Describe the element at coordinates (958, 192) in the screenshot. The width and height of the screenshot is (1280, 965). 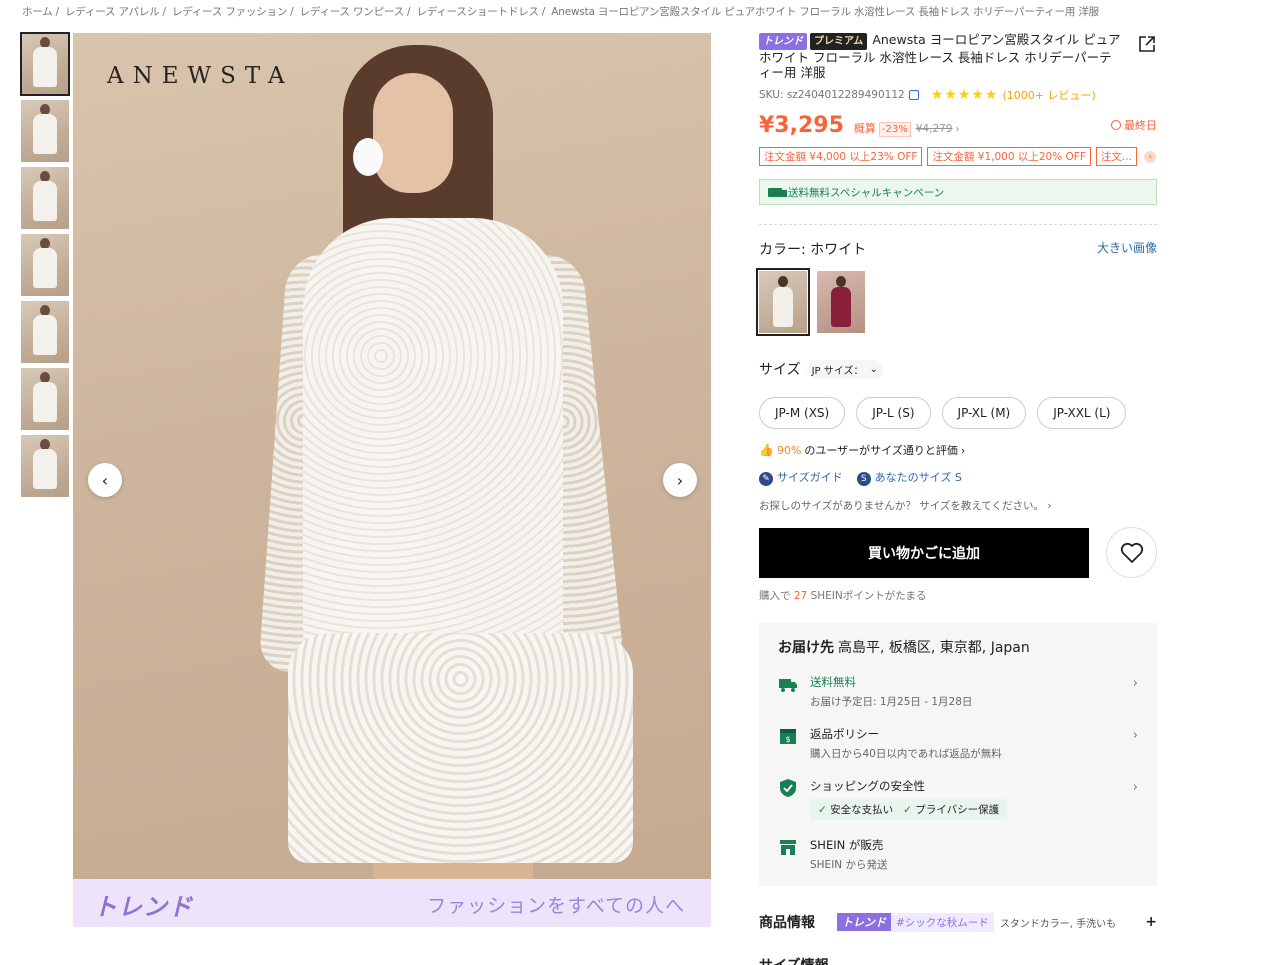
I see `free-shipping-banner: 送料無料スペシャルキャンペーン` at that location.